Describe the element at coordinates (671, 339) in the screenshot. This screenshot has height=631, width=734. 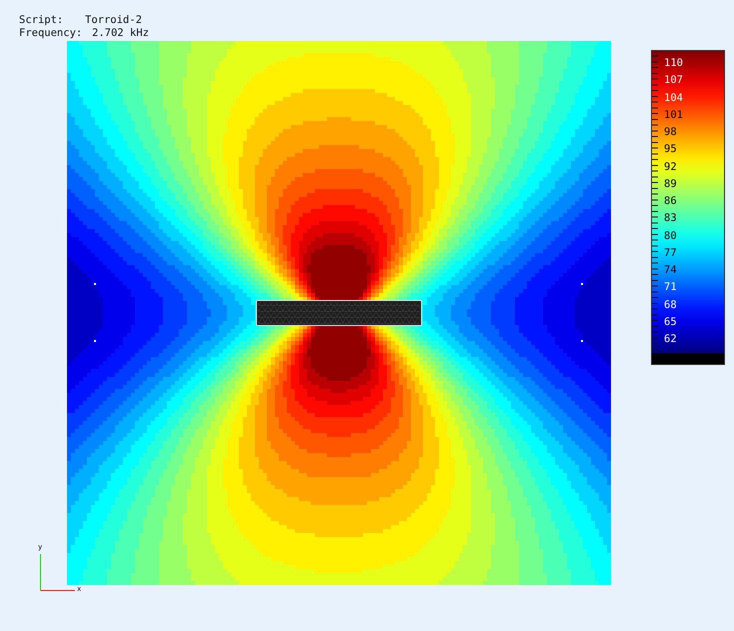
I see `scale-value: 62` at that location.